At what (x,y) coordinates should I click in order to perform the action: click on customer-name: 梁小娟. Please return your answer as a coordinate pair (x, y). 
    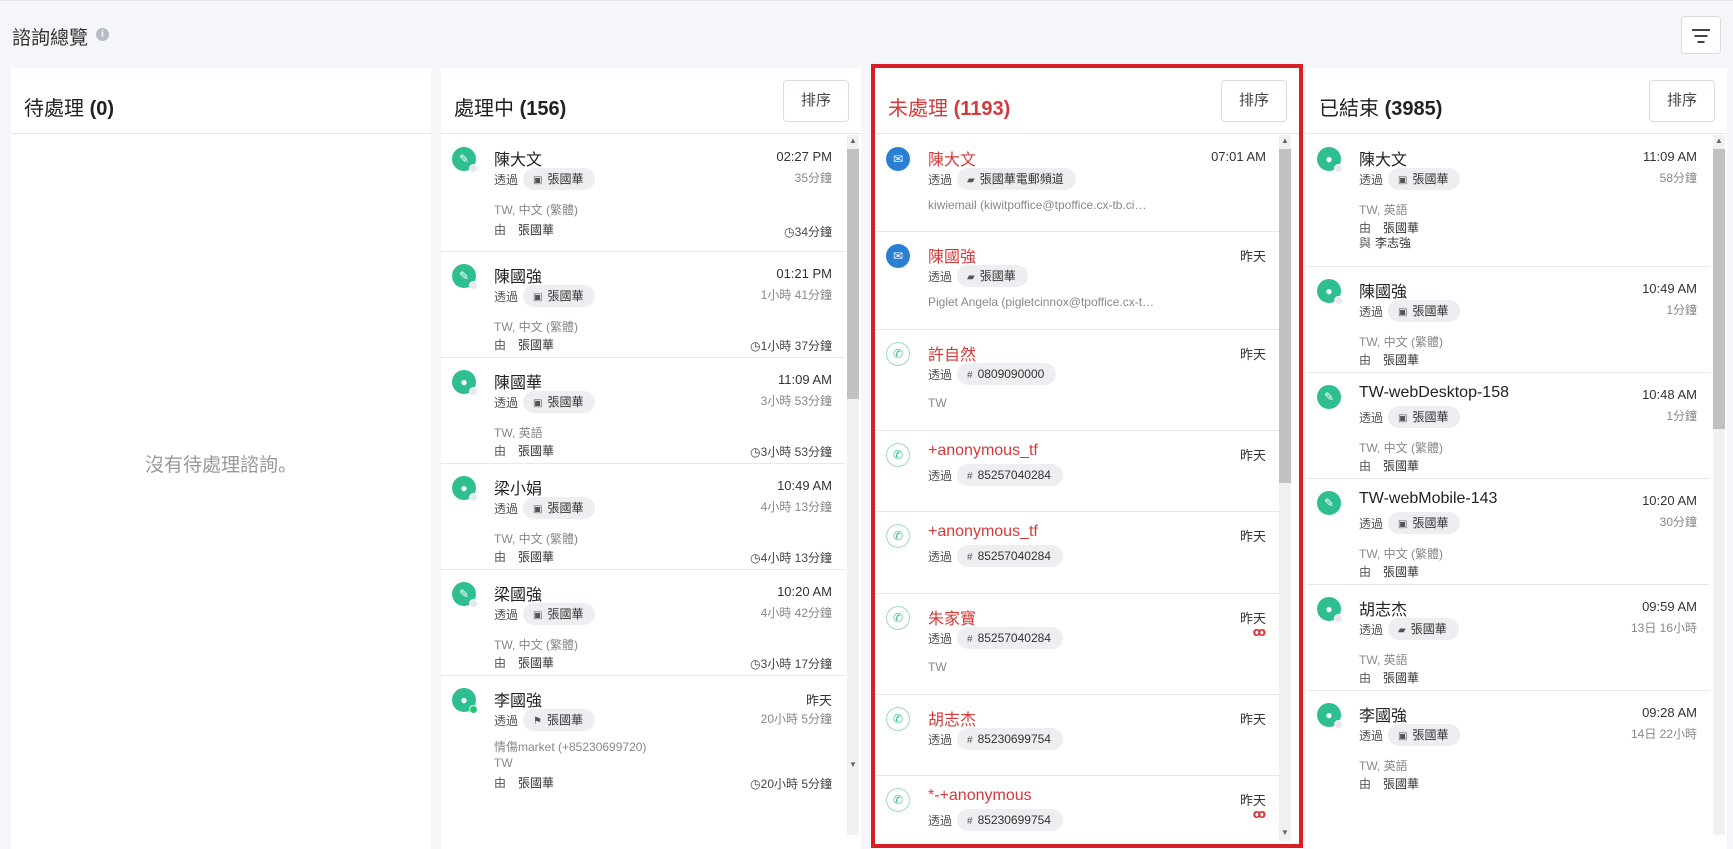
    Looking at the image, I should click on (518, 489).